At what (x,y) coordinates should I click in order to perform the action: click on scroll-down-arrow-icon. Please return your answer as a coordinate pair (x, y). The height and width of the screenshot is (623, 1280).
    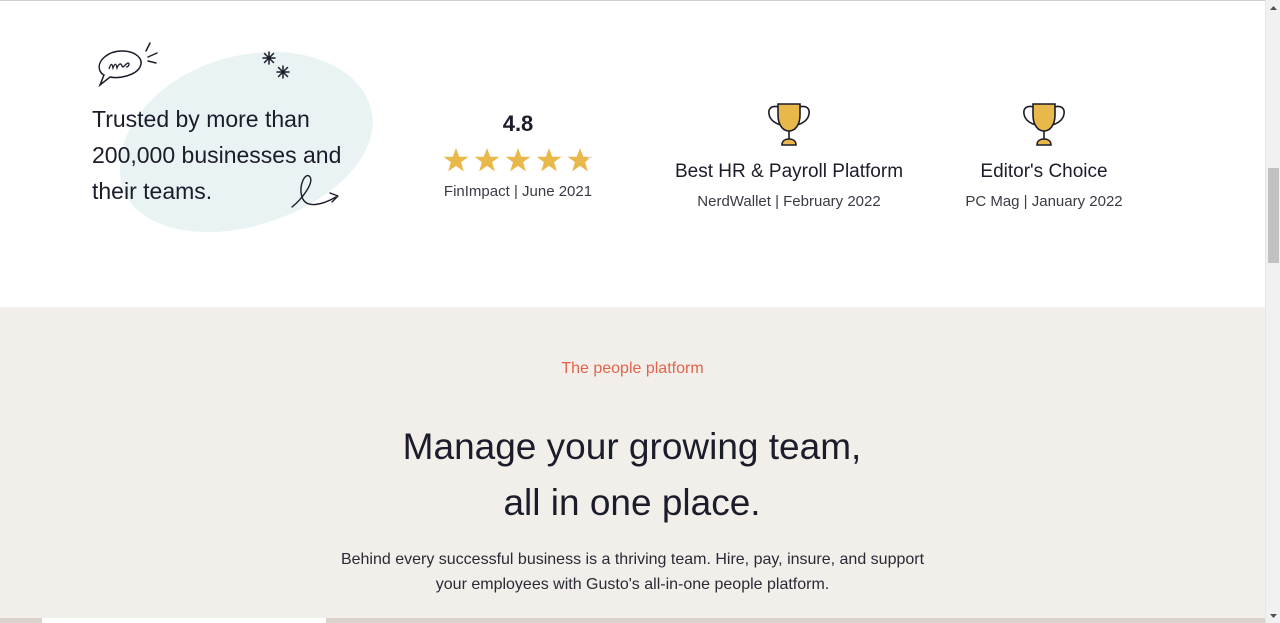
    Looking at the image, I should click on (1273, 615).